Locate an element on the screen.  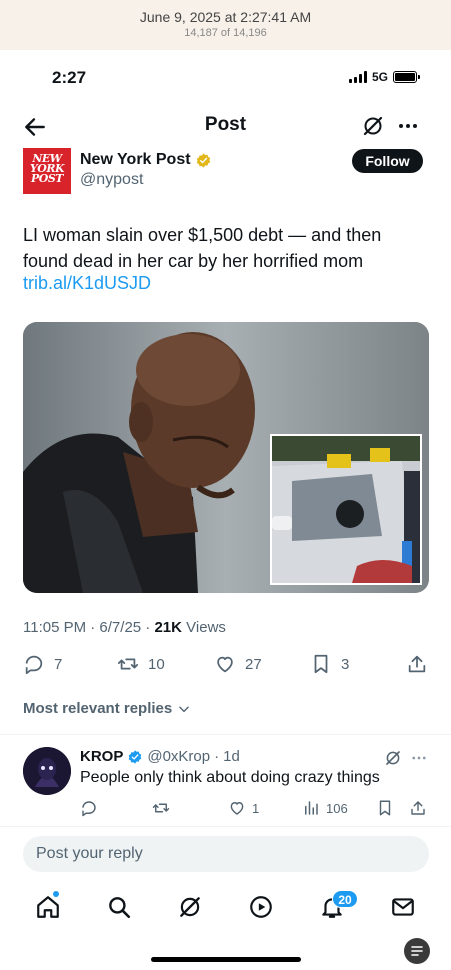
reply-input-placeholder: Post your reply is located at coordinates (89, 853).